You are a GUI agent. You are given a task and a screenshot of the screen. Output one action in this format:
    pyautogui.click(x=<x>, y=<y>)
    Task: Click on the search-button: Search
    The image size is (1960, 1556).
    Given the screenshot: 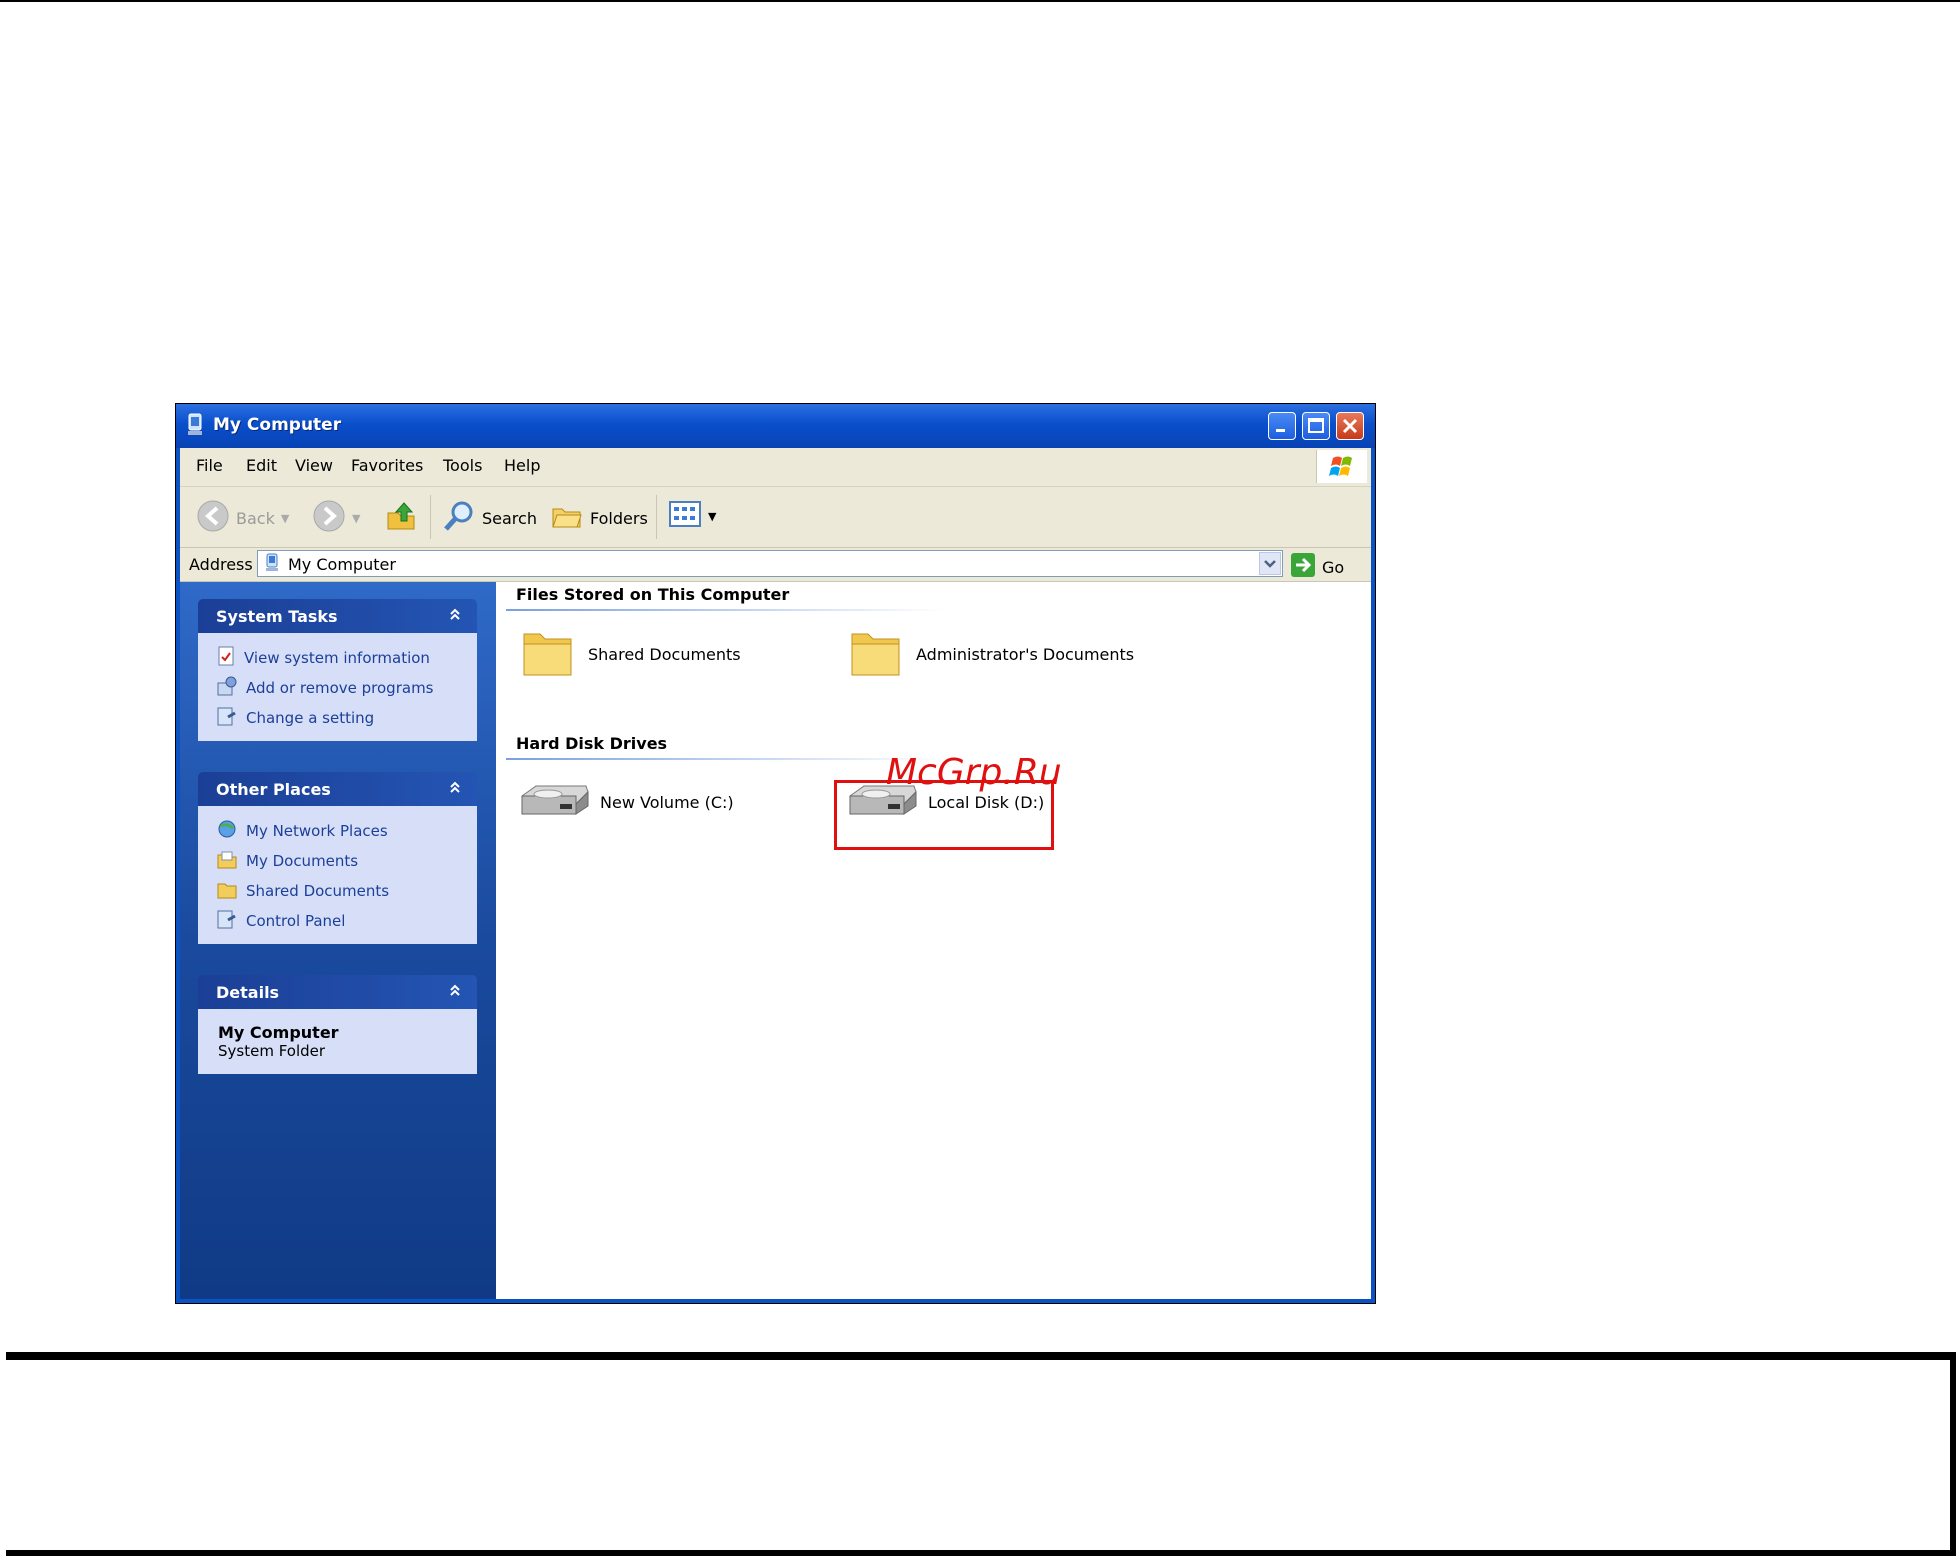 What is the action you would take?
    pyautogui.click(x=489, y=518)
    